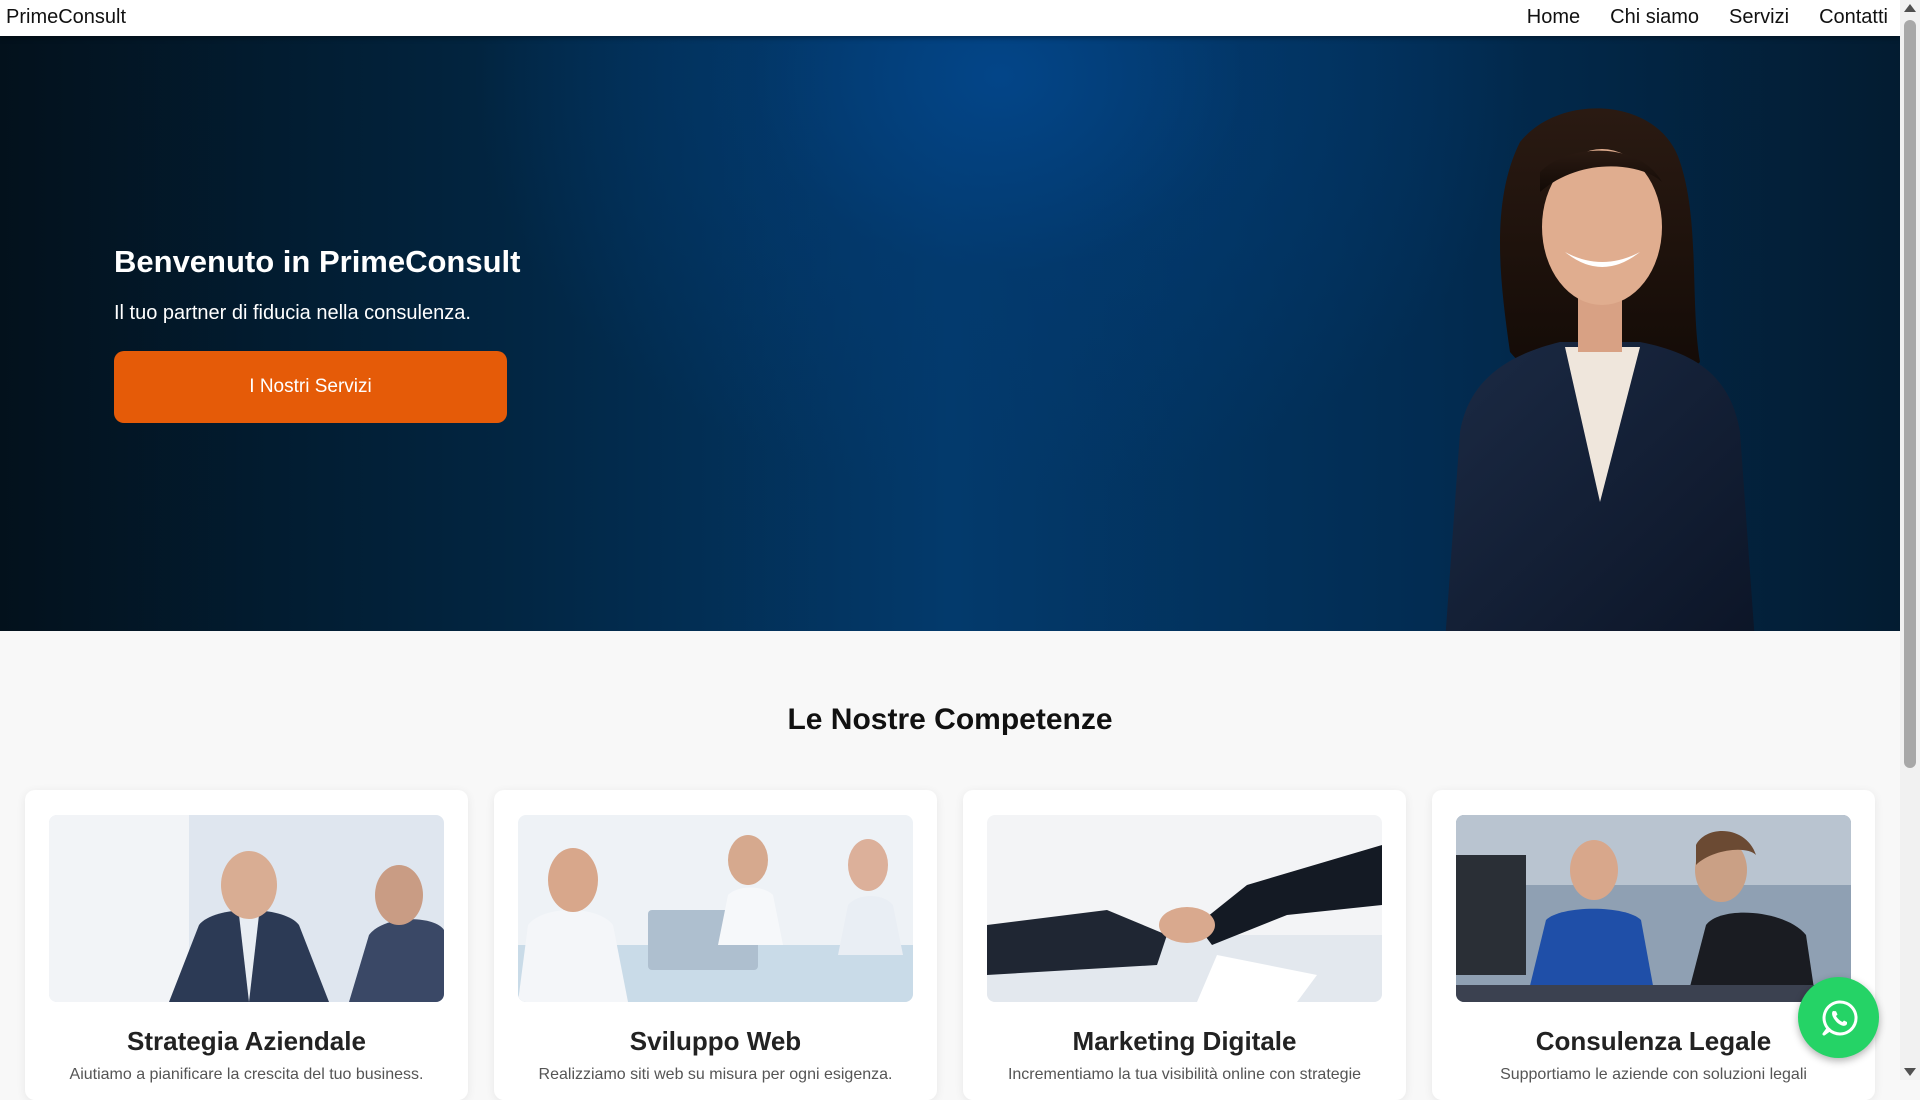  I want to click on nav-link-contatti: Contatti, so click(1853, 17).